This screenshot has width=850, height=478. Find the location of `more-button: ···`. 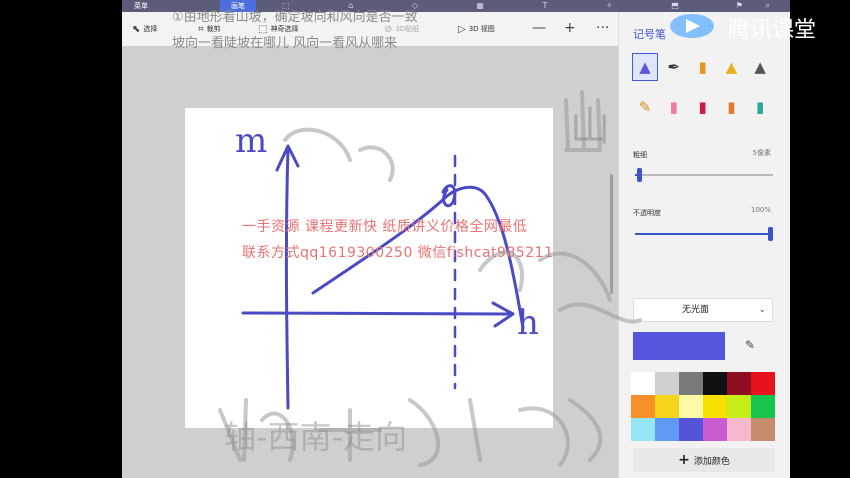

more-button: ··· is located at coordinates (602, 28).